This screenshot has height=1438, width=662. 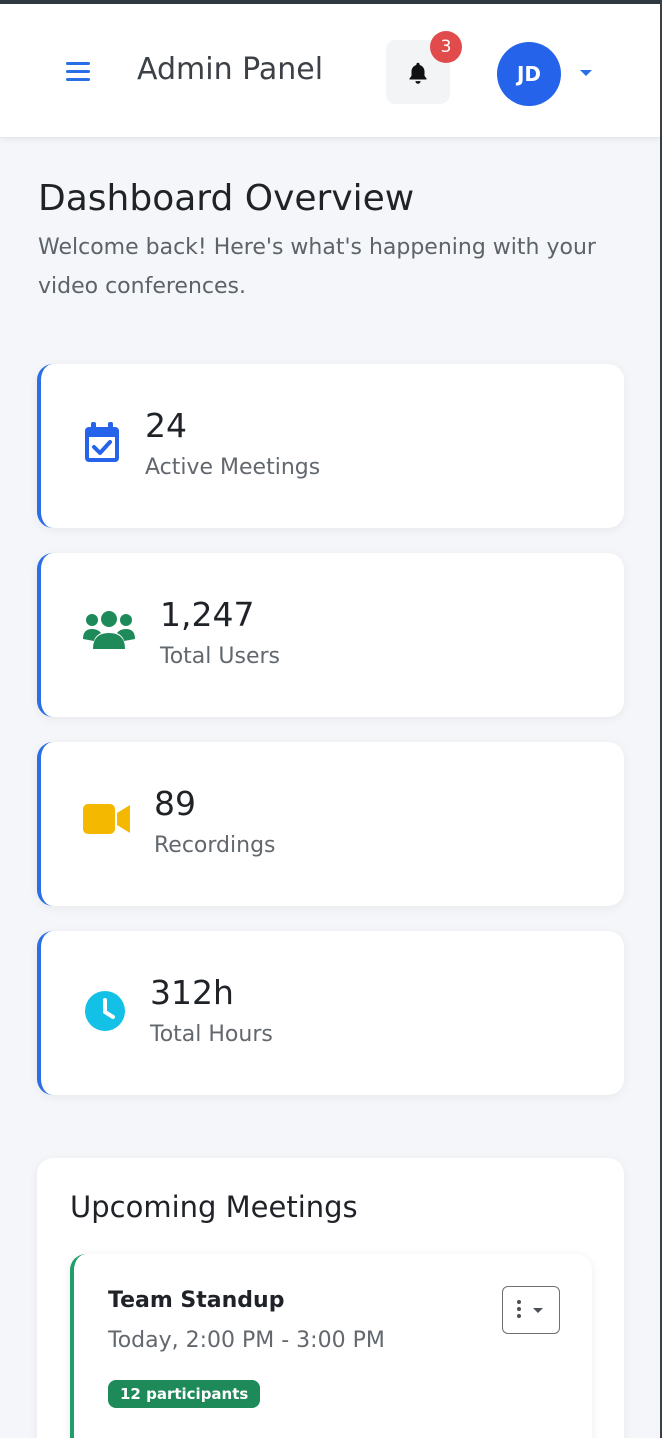 I want to click on stat-value: 1,247, so click(x=207, y=614).